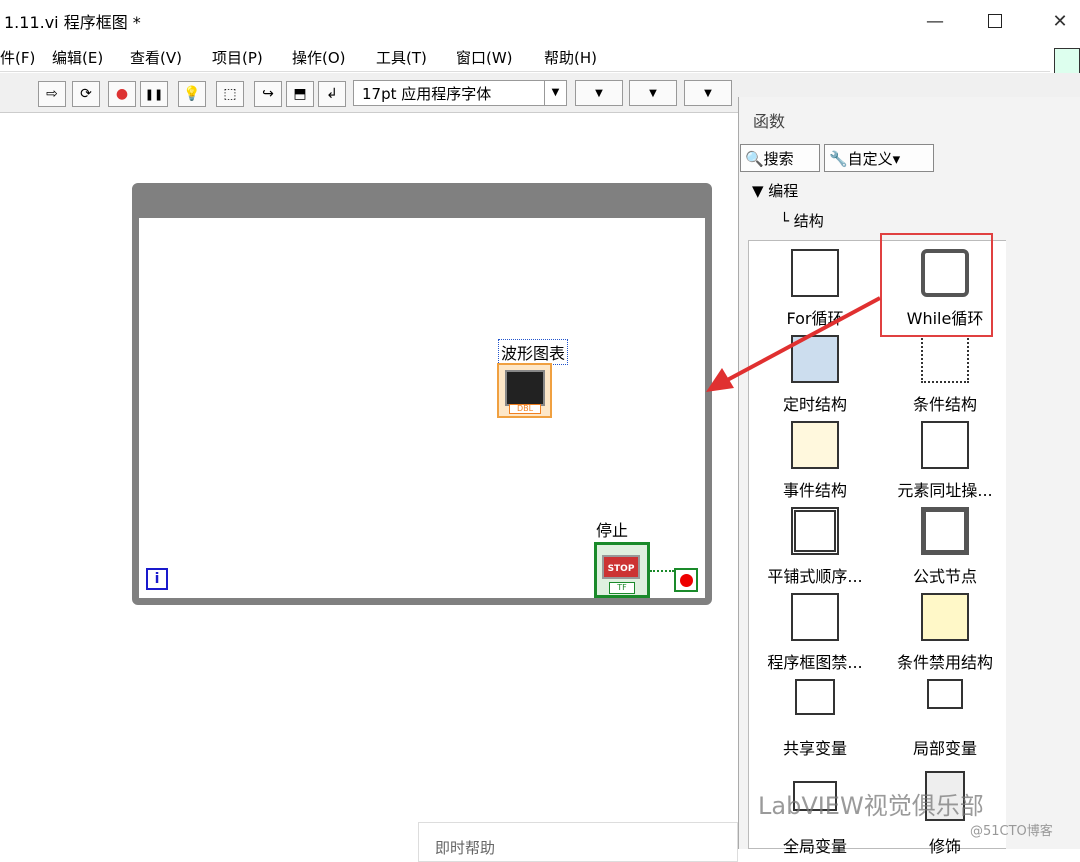 The image size is (1080, 862). Describe the element at coordinates (1055, 21) in the screenshot. I see `close-button: ✕` at that location.